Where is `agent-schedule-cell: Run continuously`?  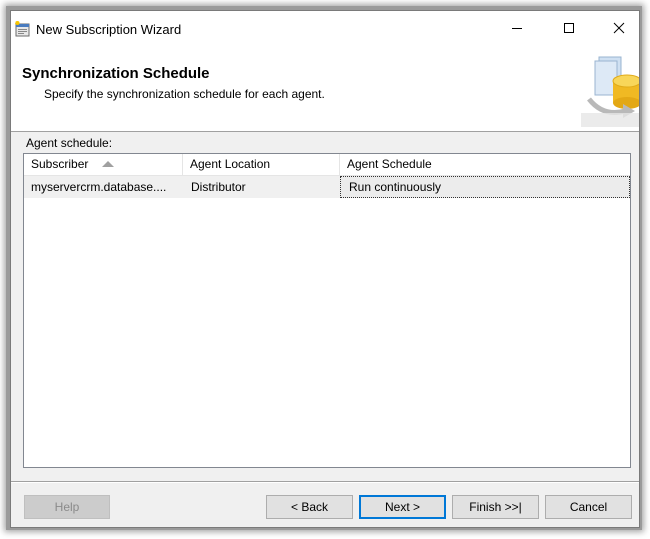 agent-schedule-cell: Run continuously is located at coordinates (485, 187).